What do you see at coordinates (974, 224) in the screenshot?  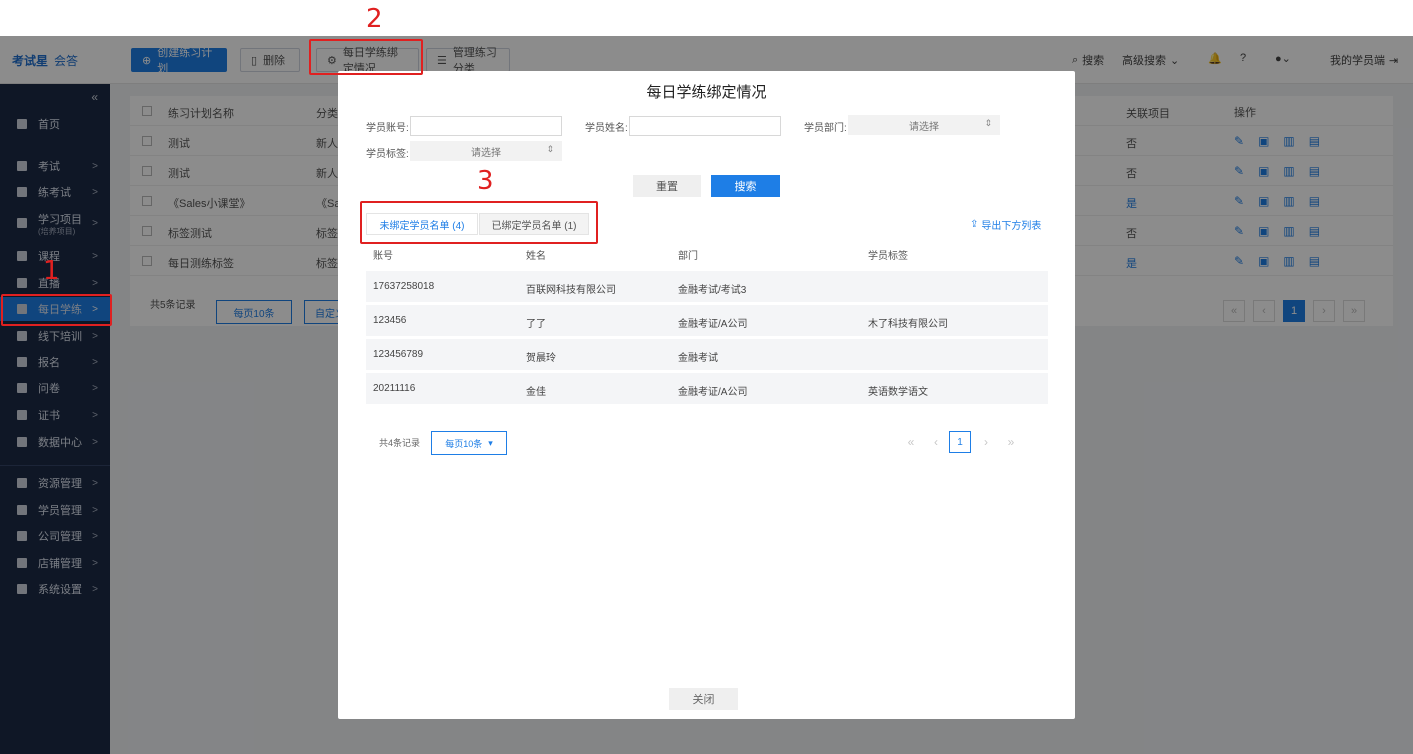 I see `export-icon: ⇪` at bounding box center [974, 224].